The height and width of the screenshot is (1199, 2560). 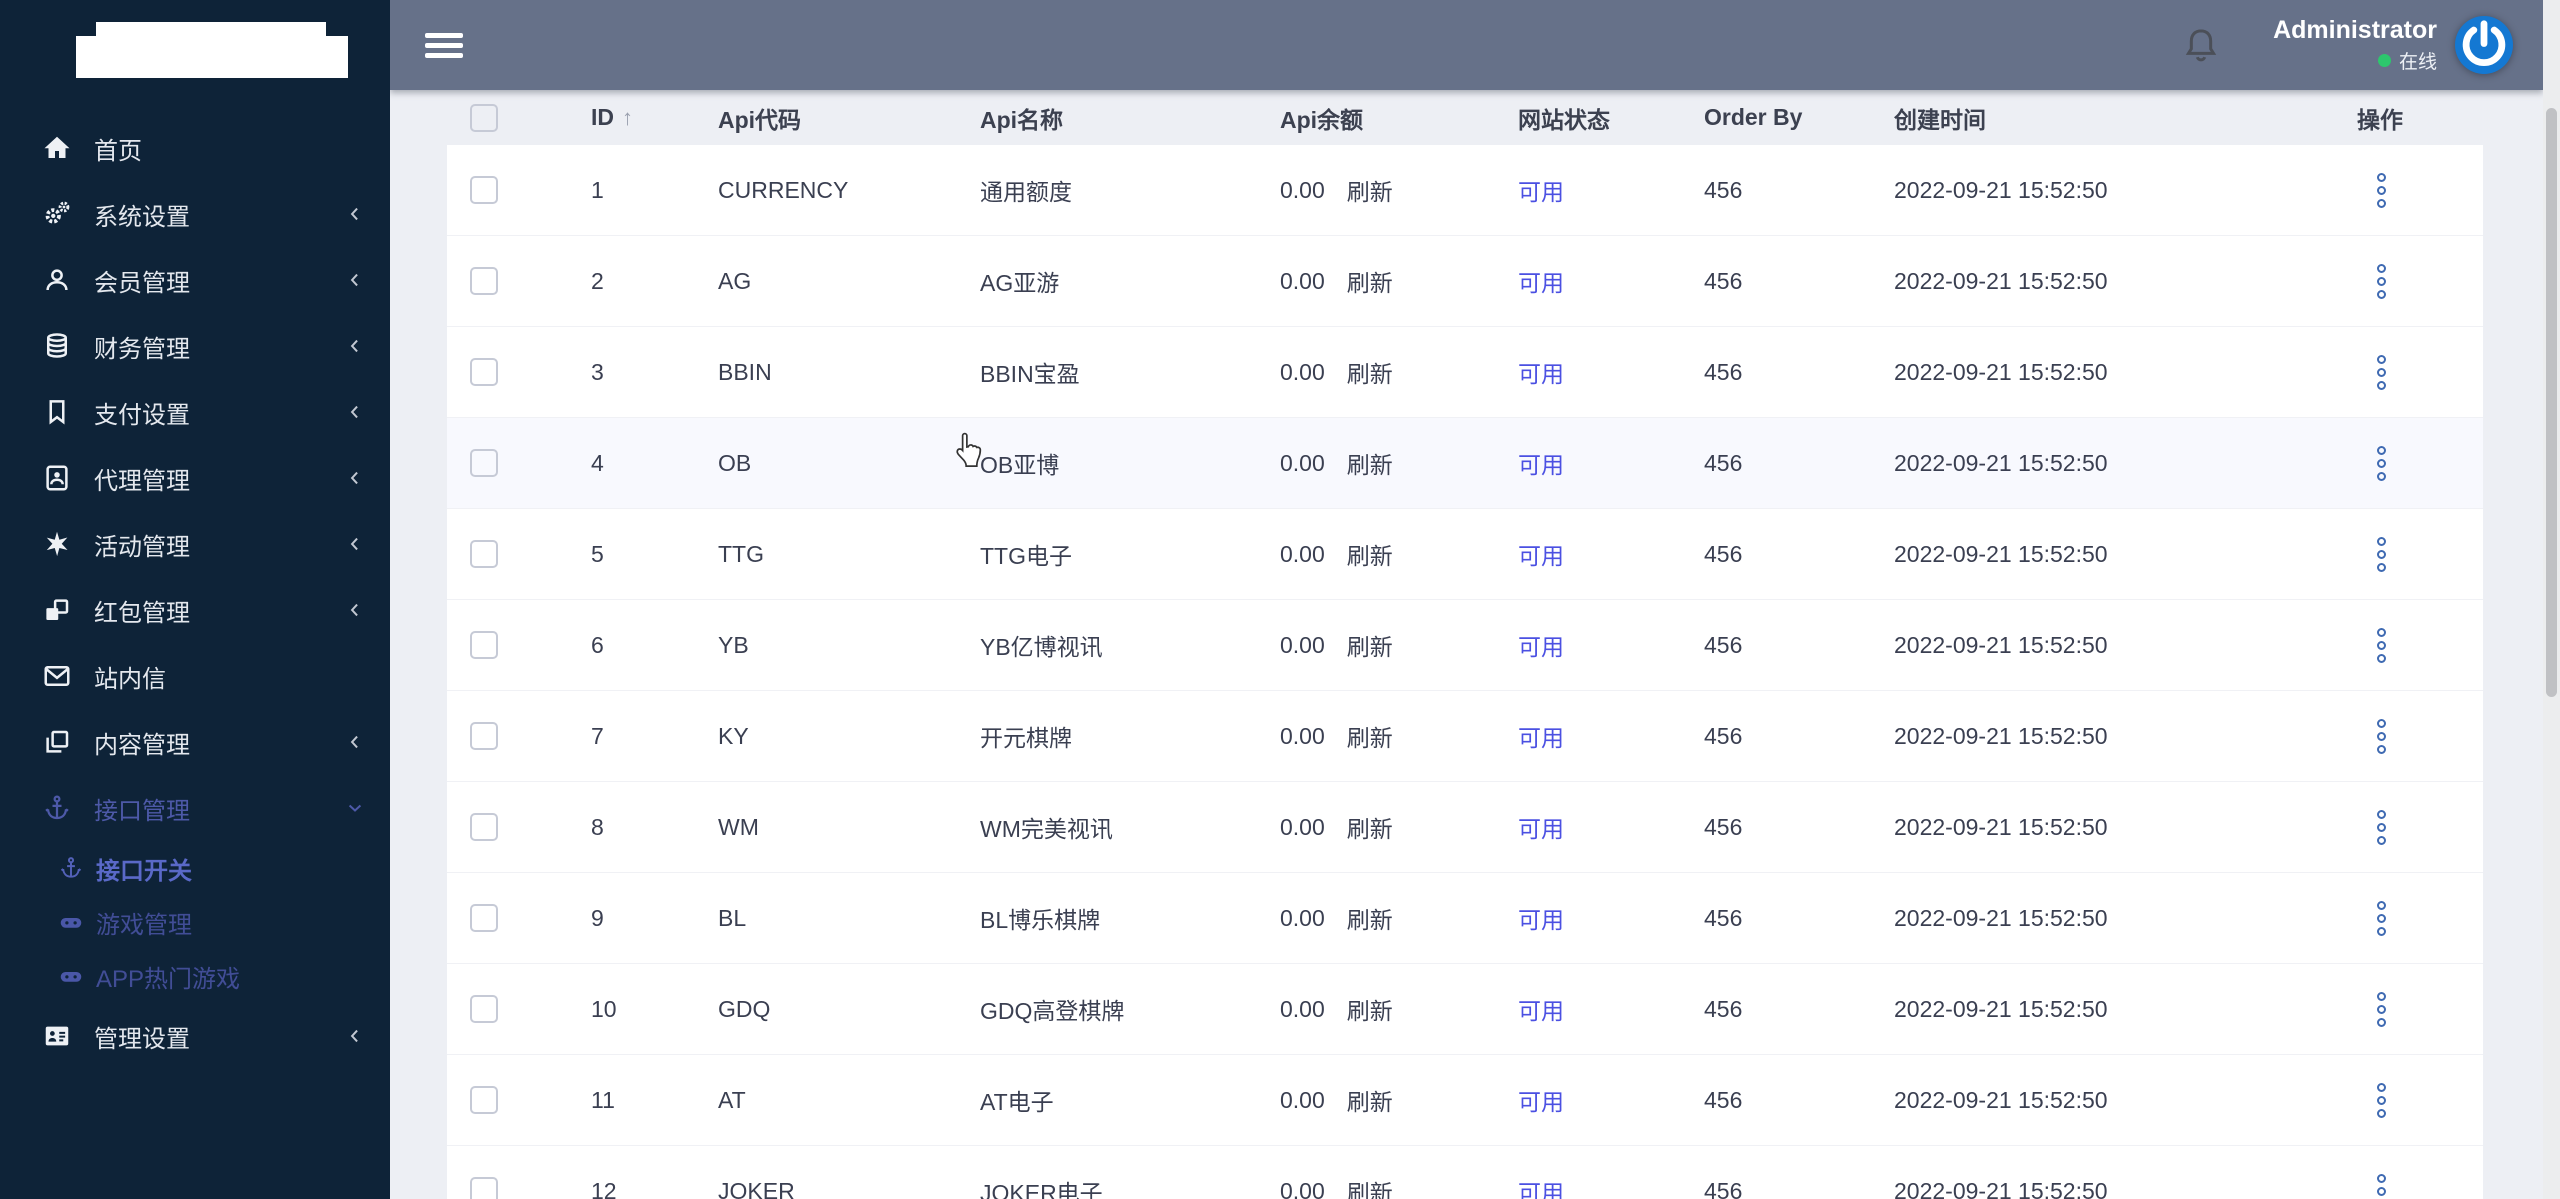 What do you see at coordinates (195, 57) in the screenshot?
I see `app-logo` at bounding box center [195, 57].